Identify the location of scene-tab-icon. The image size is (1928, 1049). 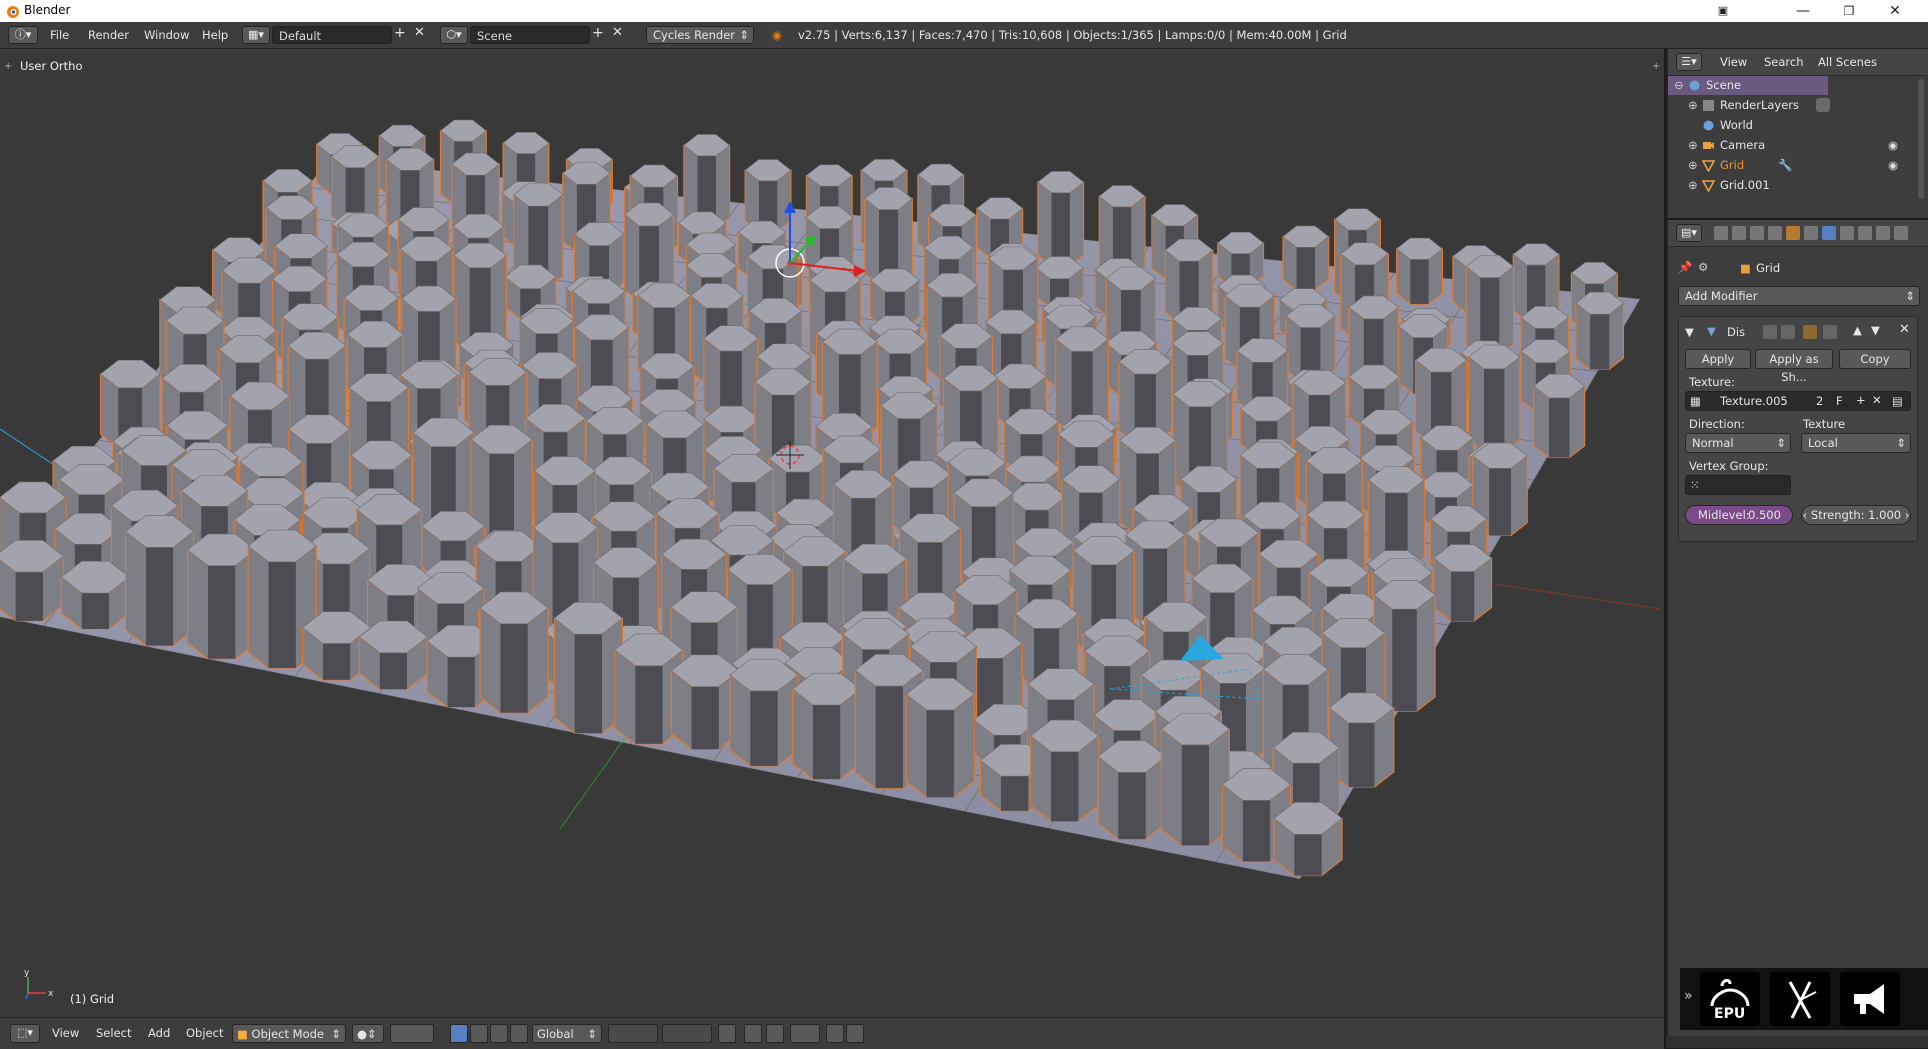
(1757, 233).